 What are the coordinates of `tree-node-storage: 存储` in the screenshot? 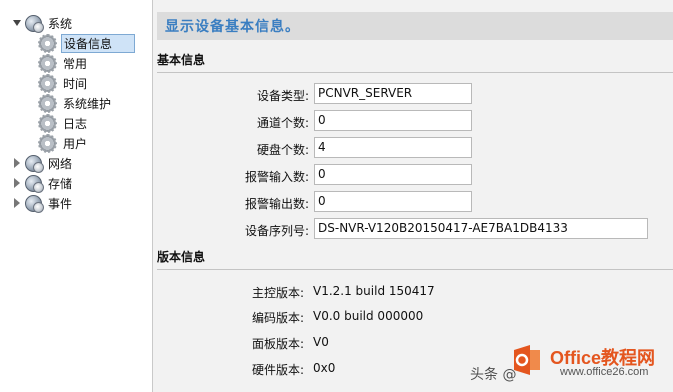 It's located at (43, 183).